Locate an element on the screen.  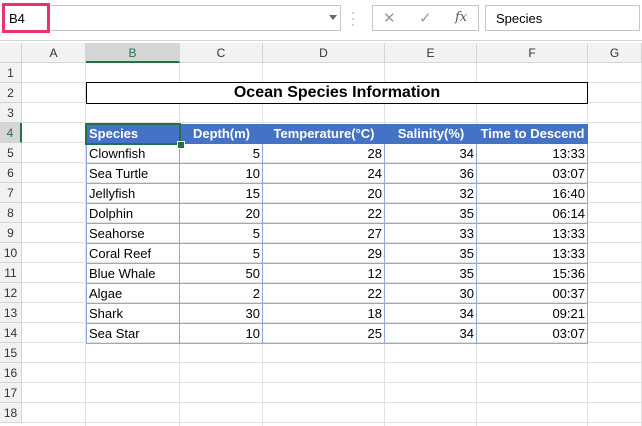
value-cell: 25 is located at coordinates (324, 334).